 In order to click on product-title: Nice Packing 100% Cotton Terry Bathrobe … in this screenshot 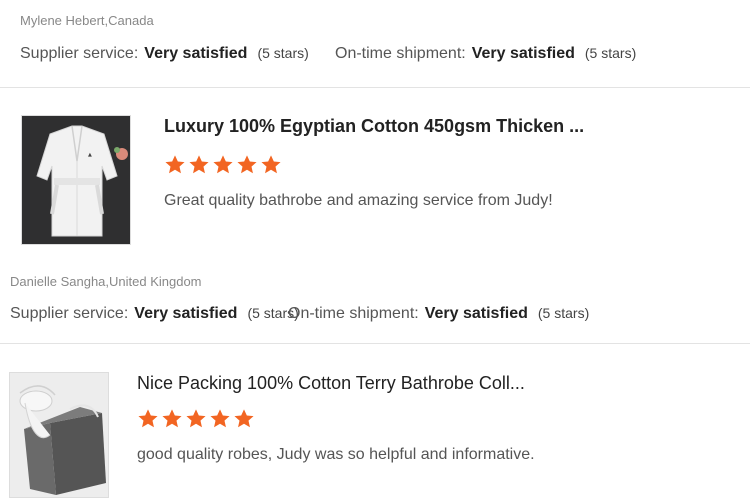, I will do `click(331, 383)`.